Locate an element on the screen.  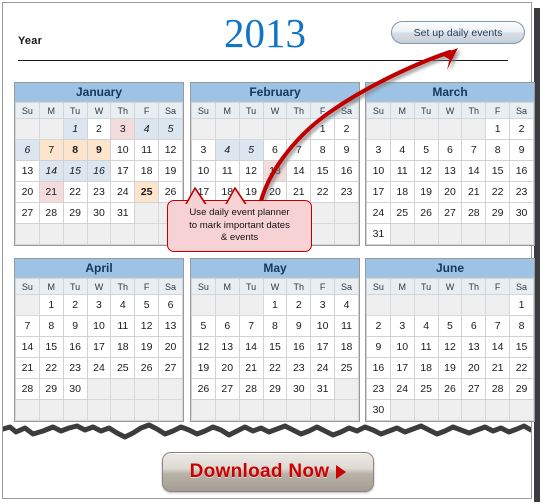
setup-daily-events-button: Set up daily events is located at coordinates (458, 32).